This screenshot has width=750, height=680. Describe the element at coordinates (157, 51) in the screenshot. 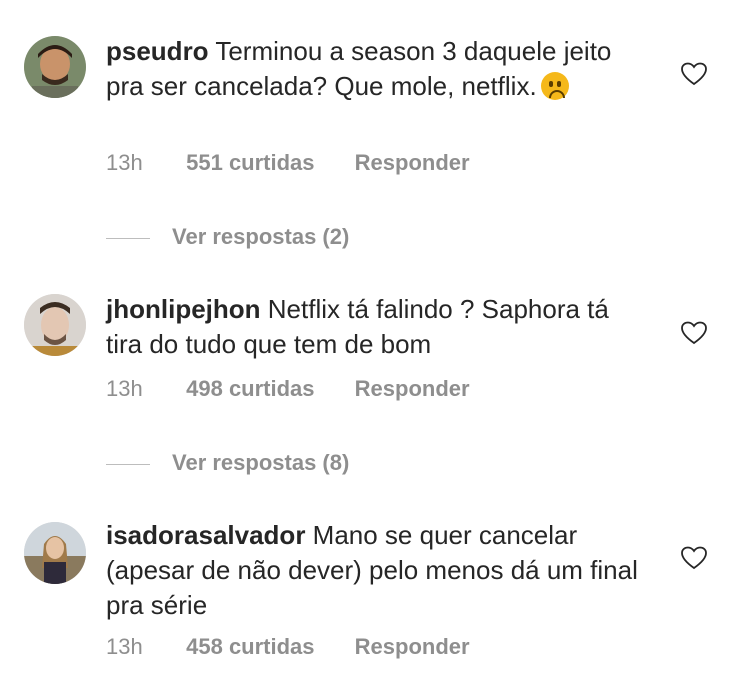

I see `username: pseudro` at that location.